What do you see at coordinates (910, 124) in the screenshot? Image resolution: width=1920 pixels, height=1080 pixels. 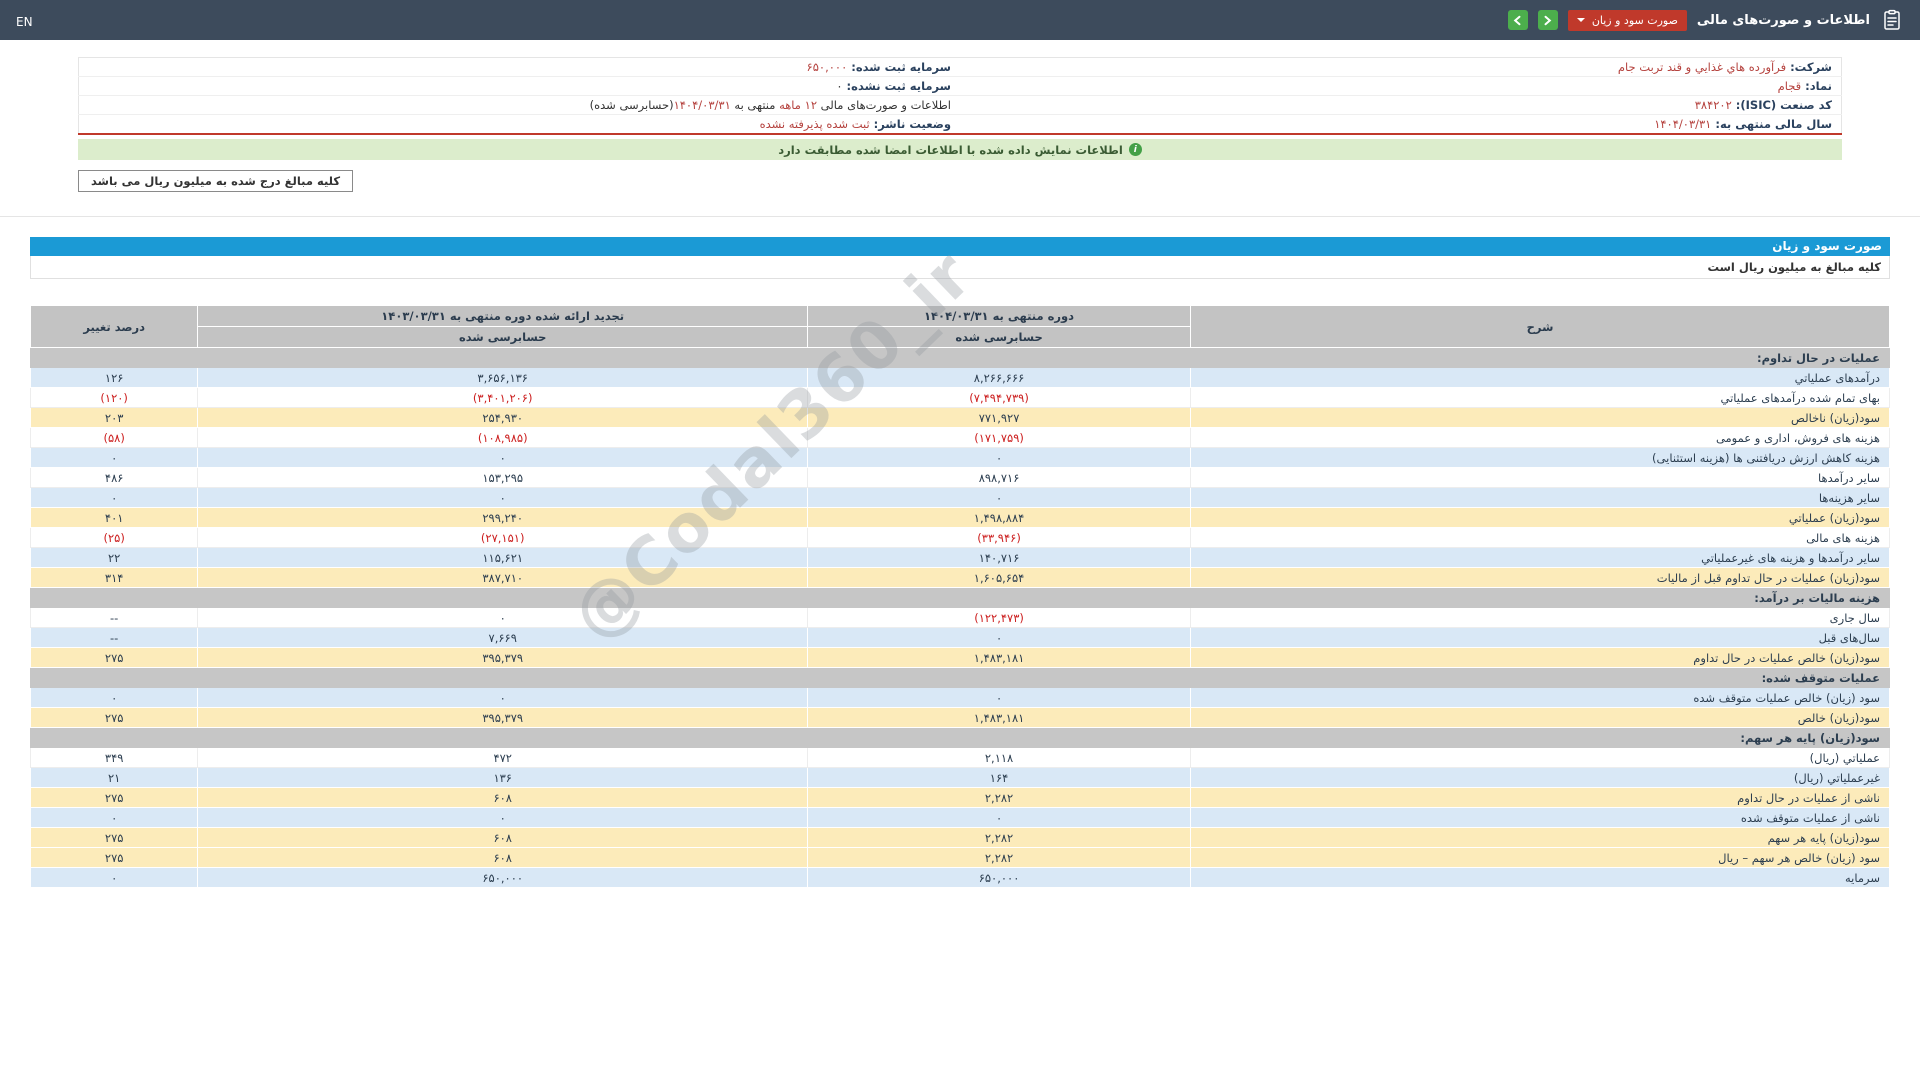 I see `info-label: وضعیت ناشر:` at bounding box center [910, 124].